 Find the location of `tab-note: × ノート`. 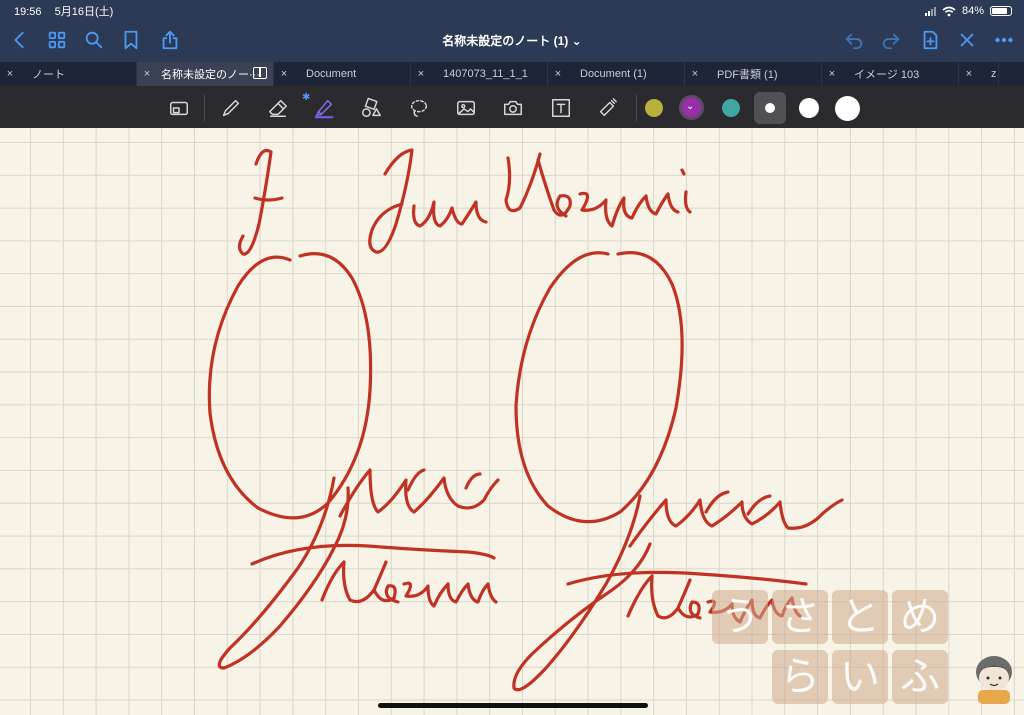

tab-note: × ノート is located at coordinates (68, 74).